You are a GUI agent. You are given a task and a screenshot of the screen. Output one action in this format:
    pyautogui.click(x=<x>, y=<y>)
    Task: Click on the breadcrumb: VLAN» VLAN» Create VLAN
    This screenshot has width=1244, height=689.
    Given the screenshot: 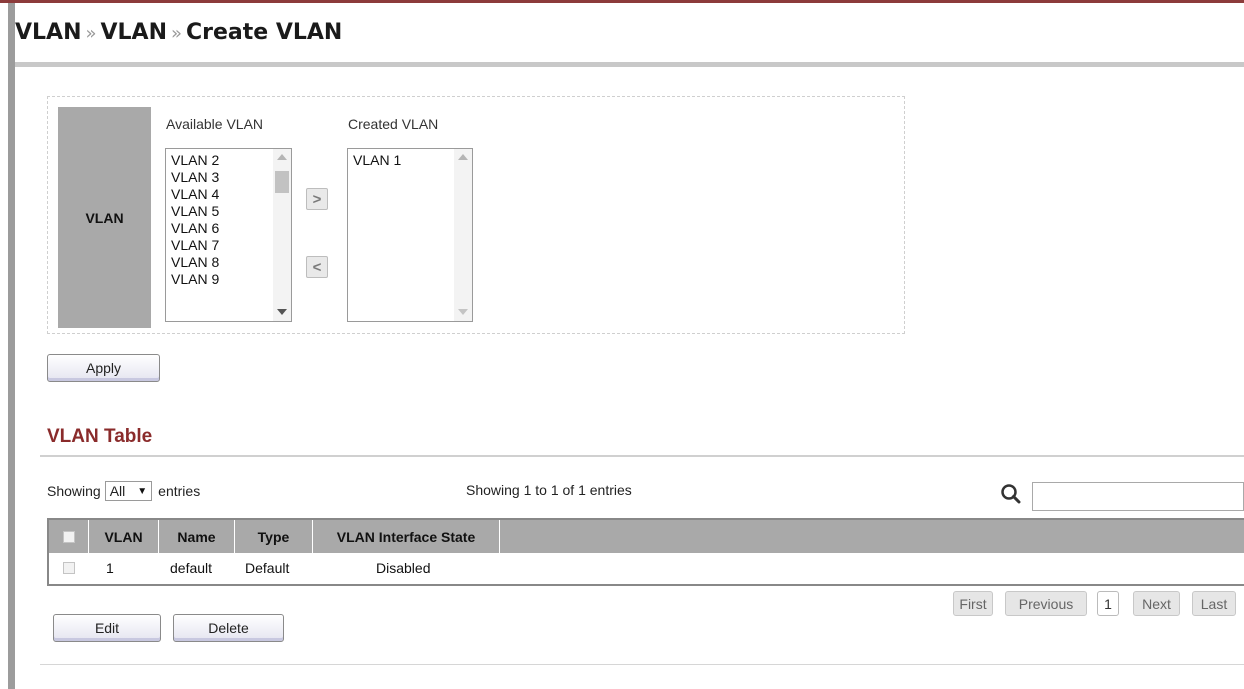 What is the action you would take?
    pyautogui.click(x=178, y=32)
    